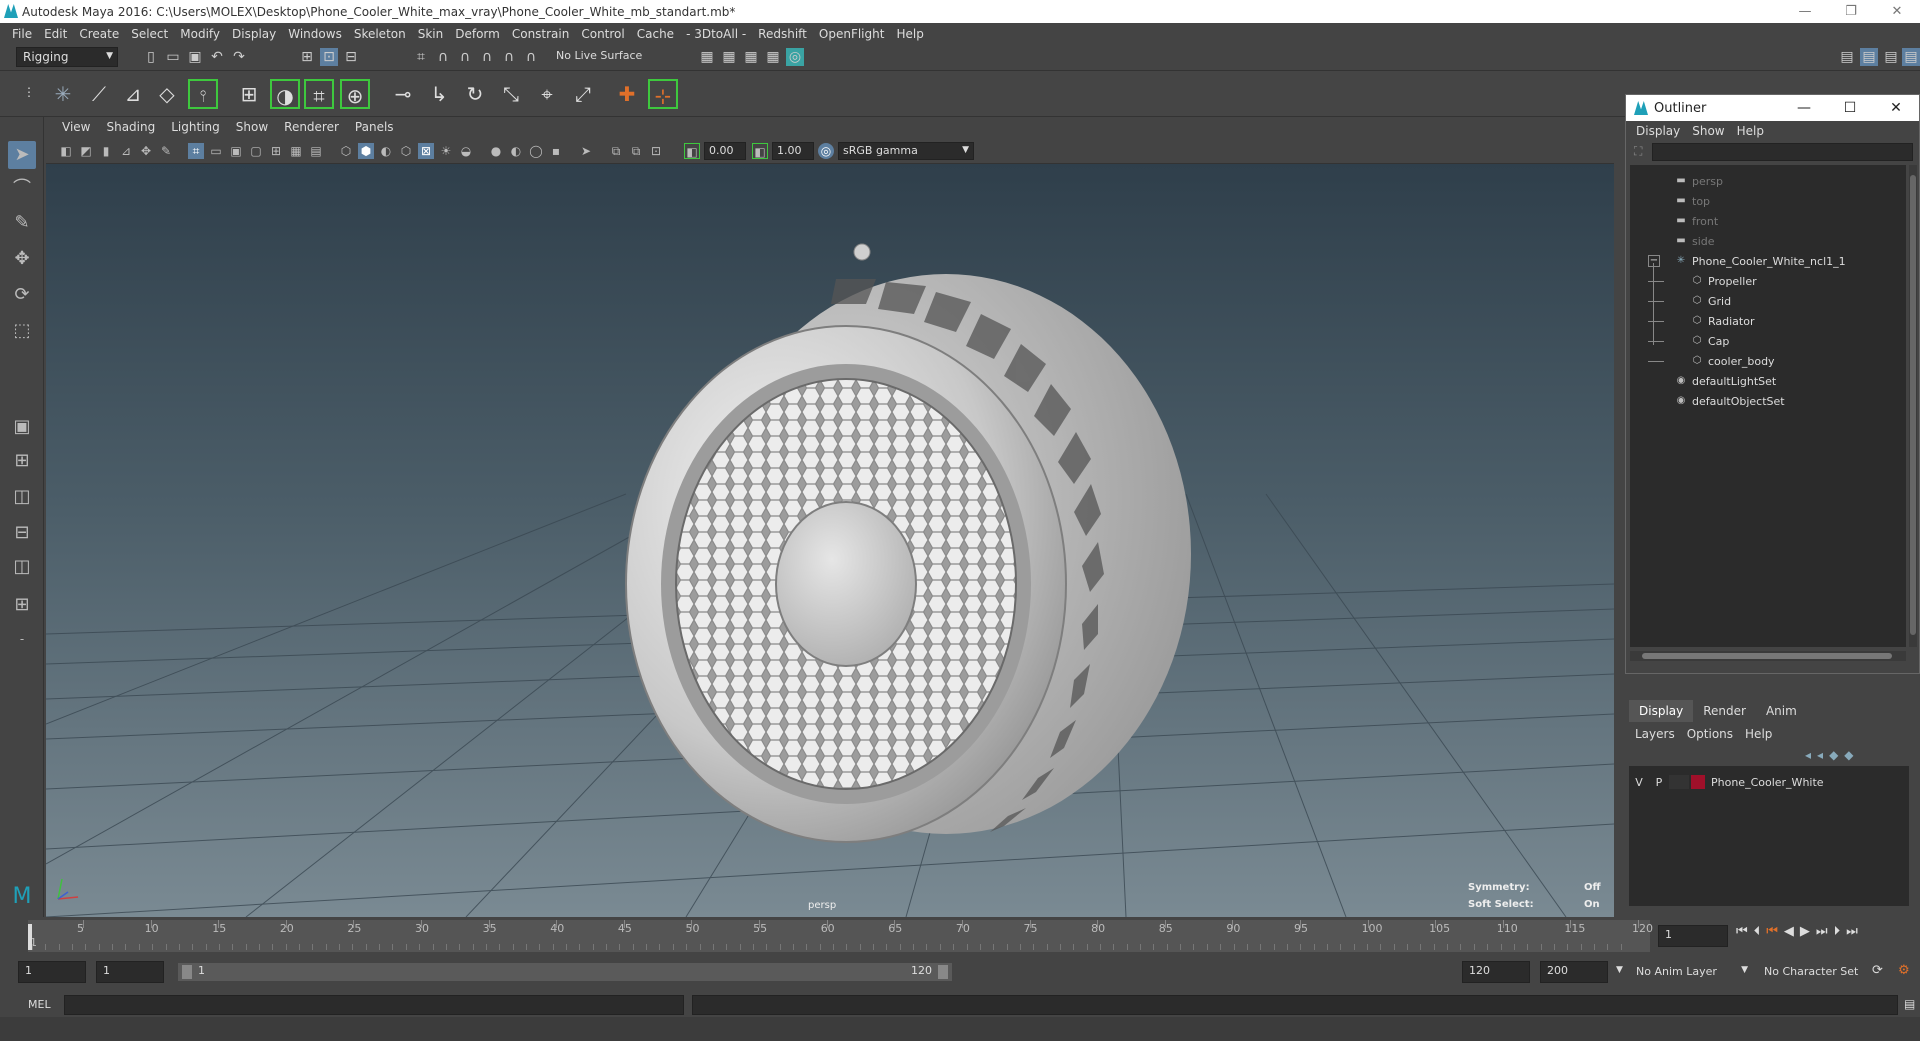  What do you see at coordinates (565, 972) in the screenshot?
I see `range-slider: 1 120` at bounding box center [565, 972].